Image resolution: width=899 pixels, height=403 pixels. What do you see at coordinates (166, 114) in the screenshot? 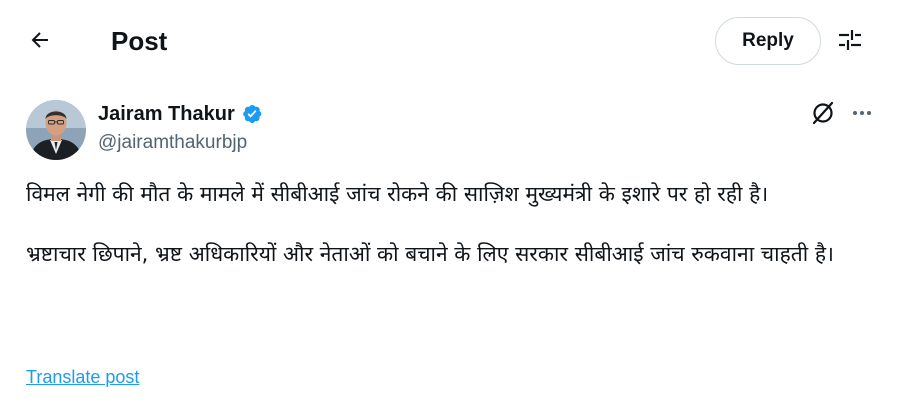
I see `author-display-name: Jairam Thakur` at bounding box center [166, 114].